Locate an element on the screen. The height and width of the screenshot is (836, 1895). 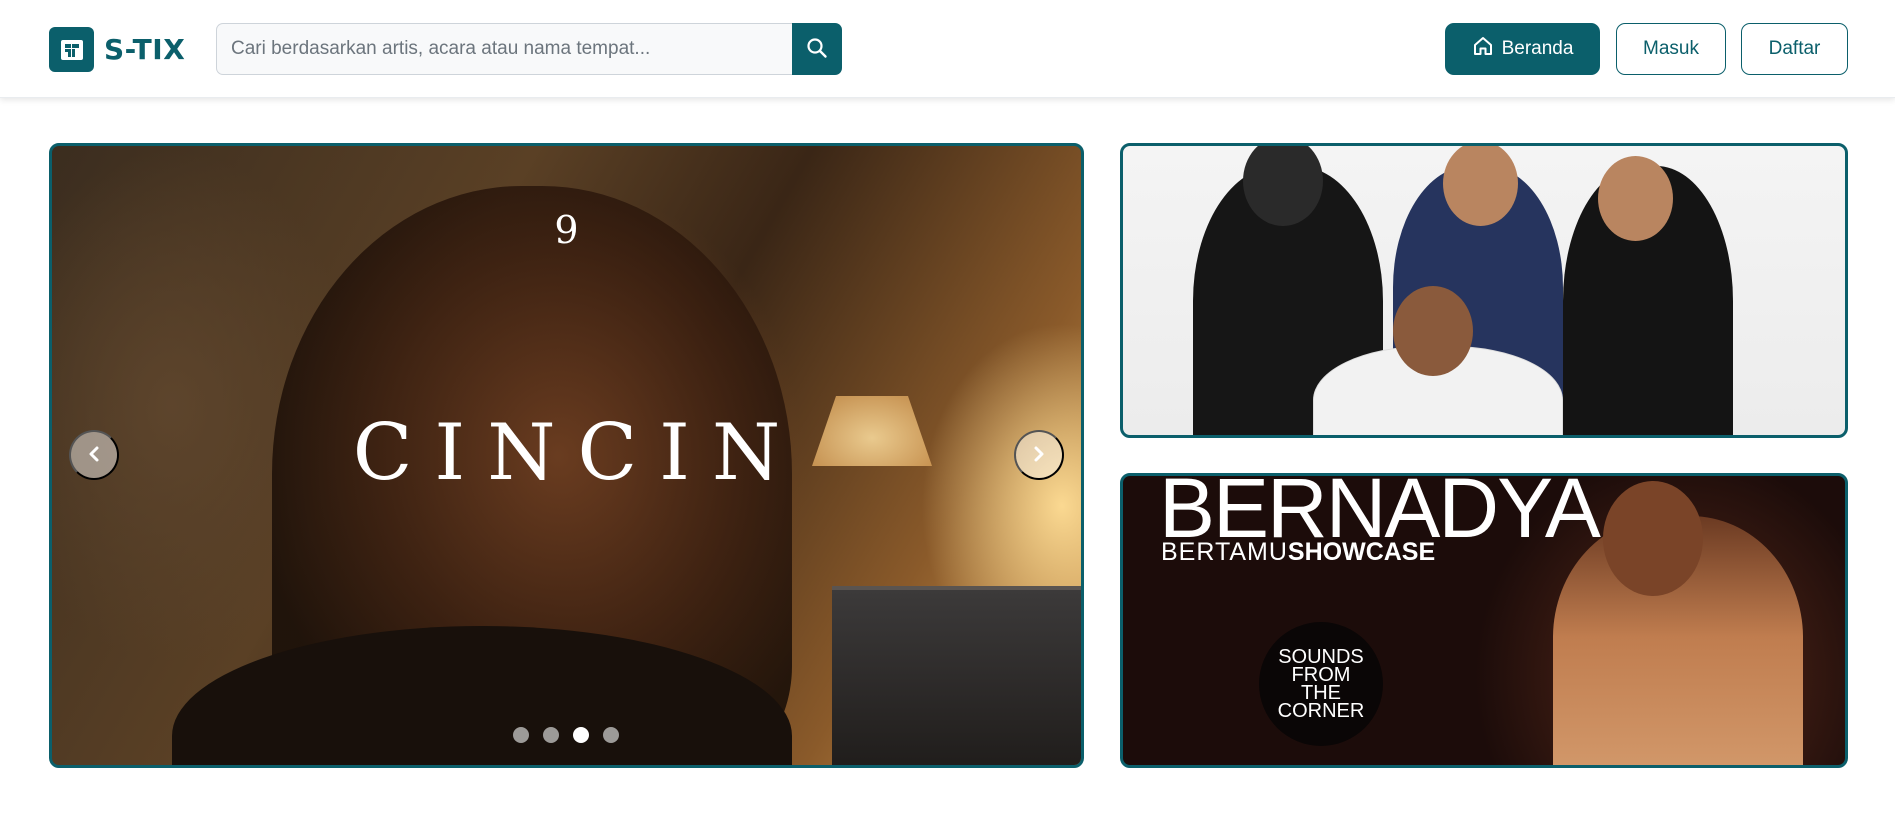
event-subtitle: BERTAMUSHOWCASE is located at coordinates (1298, 552).